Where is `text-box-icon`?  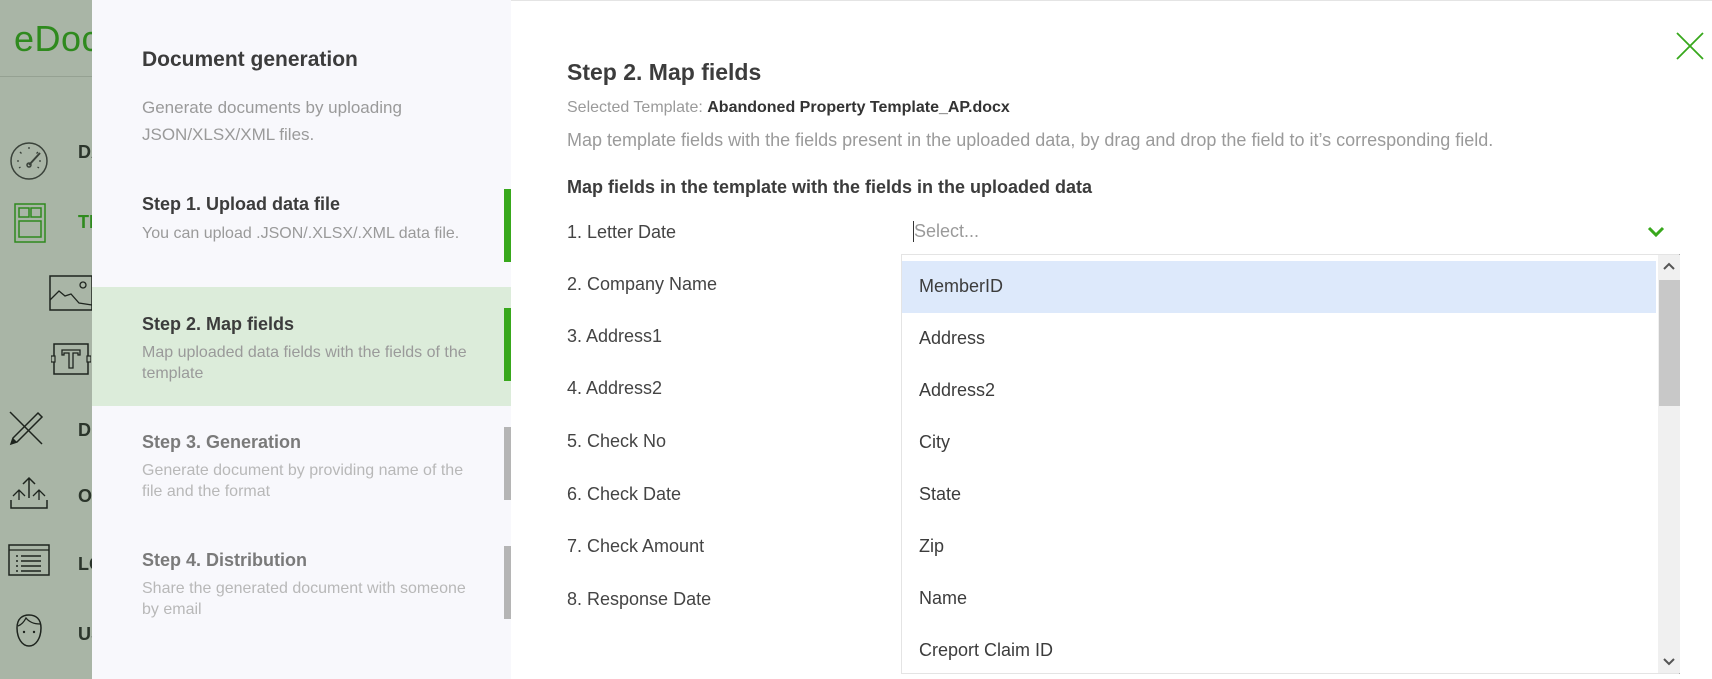
text-box-icon is located at coordinates (71, 359).